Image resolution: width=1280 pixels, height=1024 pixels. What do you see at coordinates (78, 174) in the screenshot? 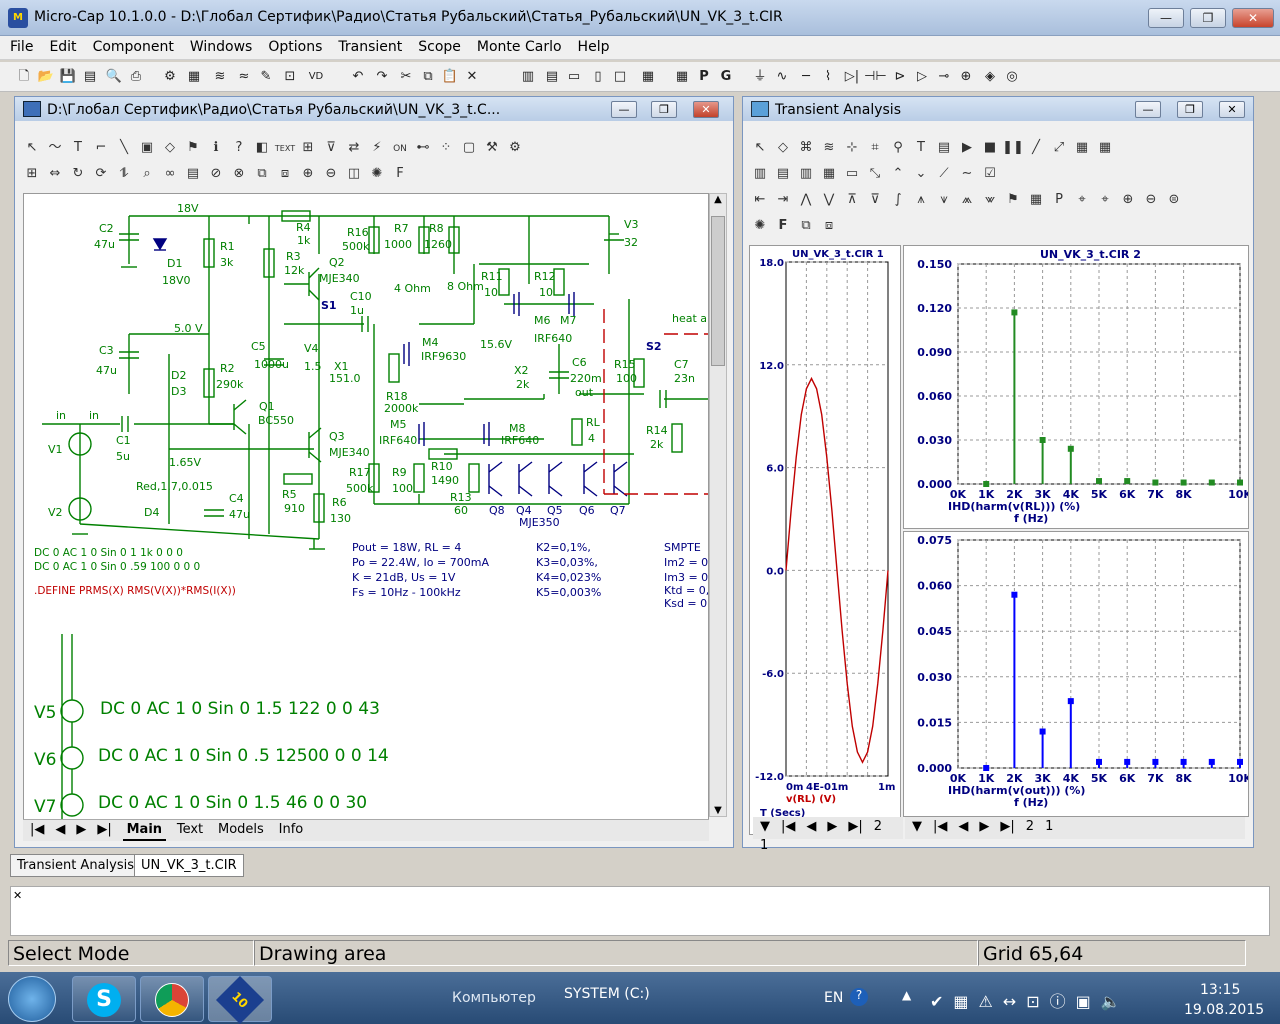
I see `rotate-icon: ↻` at bounding box center [78, 174].